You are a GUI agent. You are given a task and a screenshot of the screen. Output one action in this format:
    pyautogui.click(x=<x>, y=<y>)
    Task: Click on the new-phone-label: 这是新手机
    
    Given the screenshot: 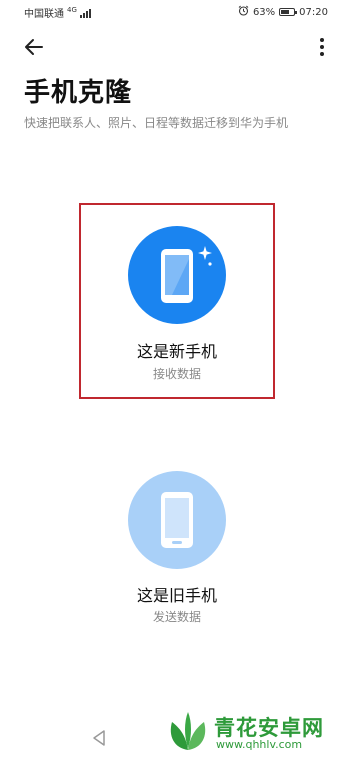 What is the action you would take?
    pyautogui.click(x=176, y=351)
    